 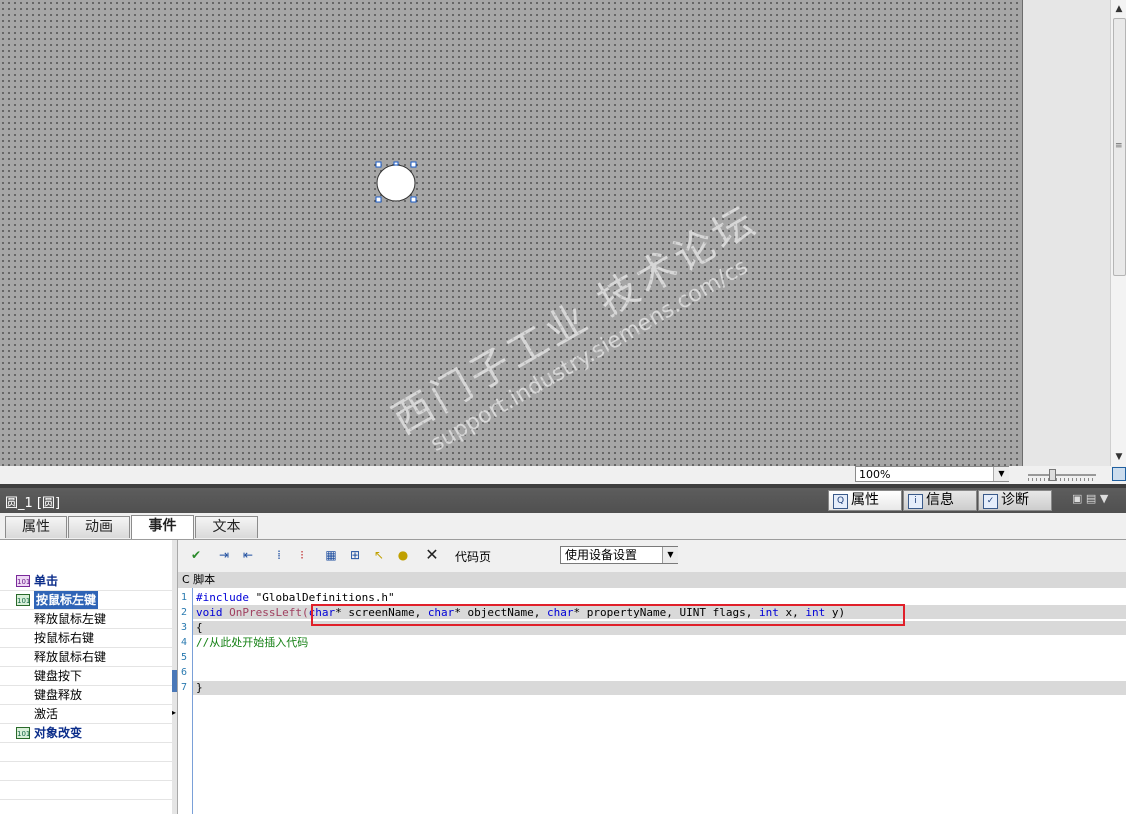 I want to click on event-key-up: 键盘释放, so click(x=86, y=695).